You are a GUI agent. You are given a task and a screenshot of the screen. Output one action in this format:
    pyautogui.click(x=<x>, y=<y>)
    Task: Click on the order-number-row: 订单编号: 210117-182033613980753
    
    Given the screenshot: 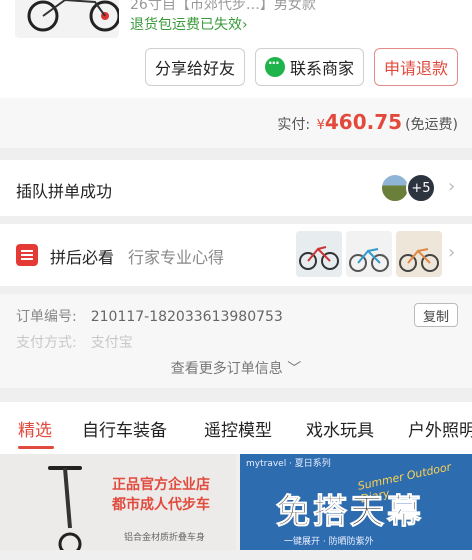 What is the action you would take?
    pyautogui.click(x=149, y=316)
    